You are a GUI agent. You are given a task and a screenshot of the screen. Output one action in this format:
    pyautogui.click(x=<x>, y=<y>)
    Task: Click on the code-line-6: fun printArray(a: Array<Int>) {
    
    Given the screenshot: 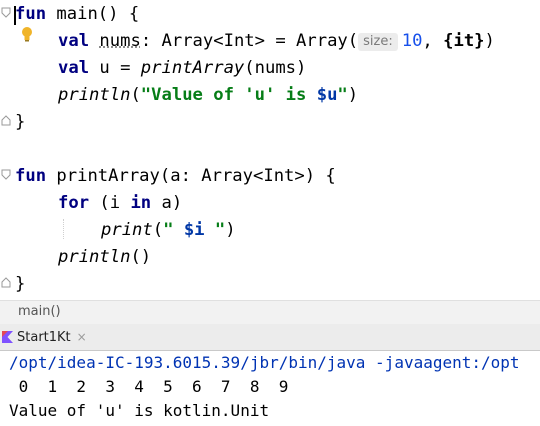 What is the action you would take?
    pyautogui.click(x=175, y=176)
    